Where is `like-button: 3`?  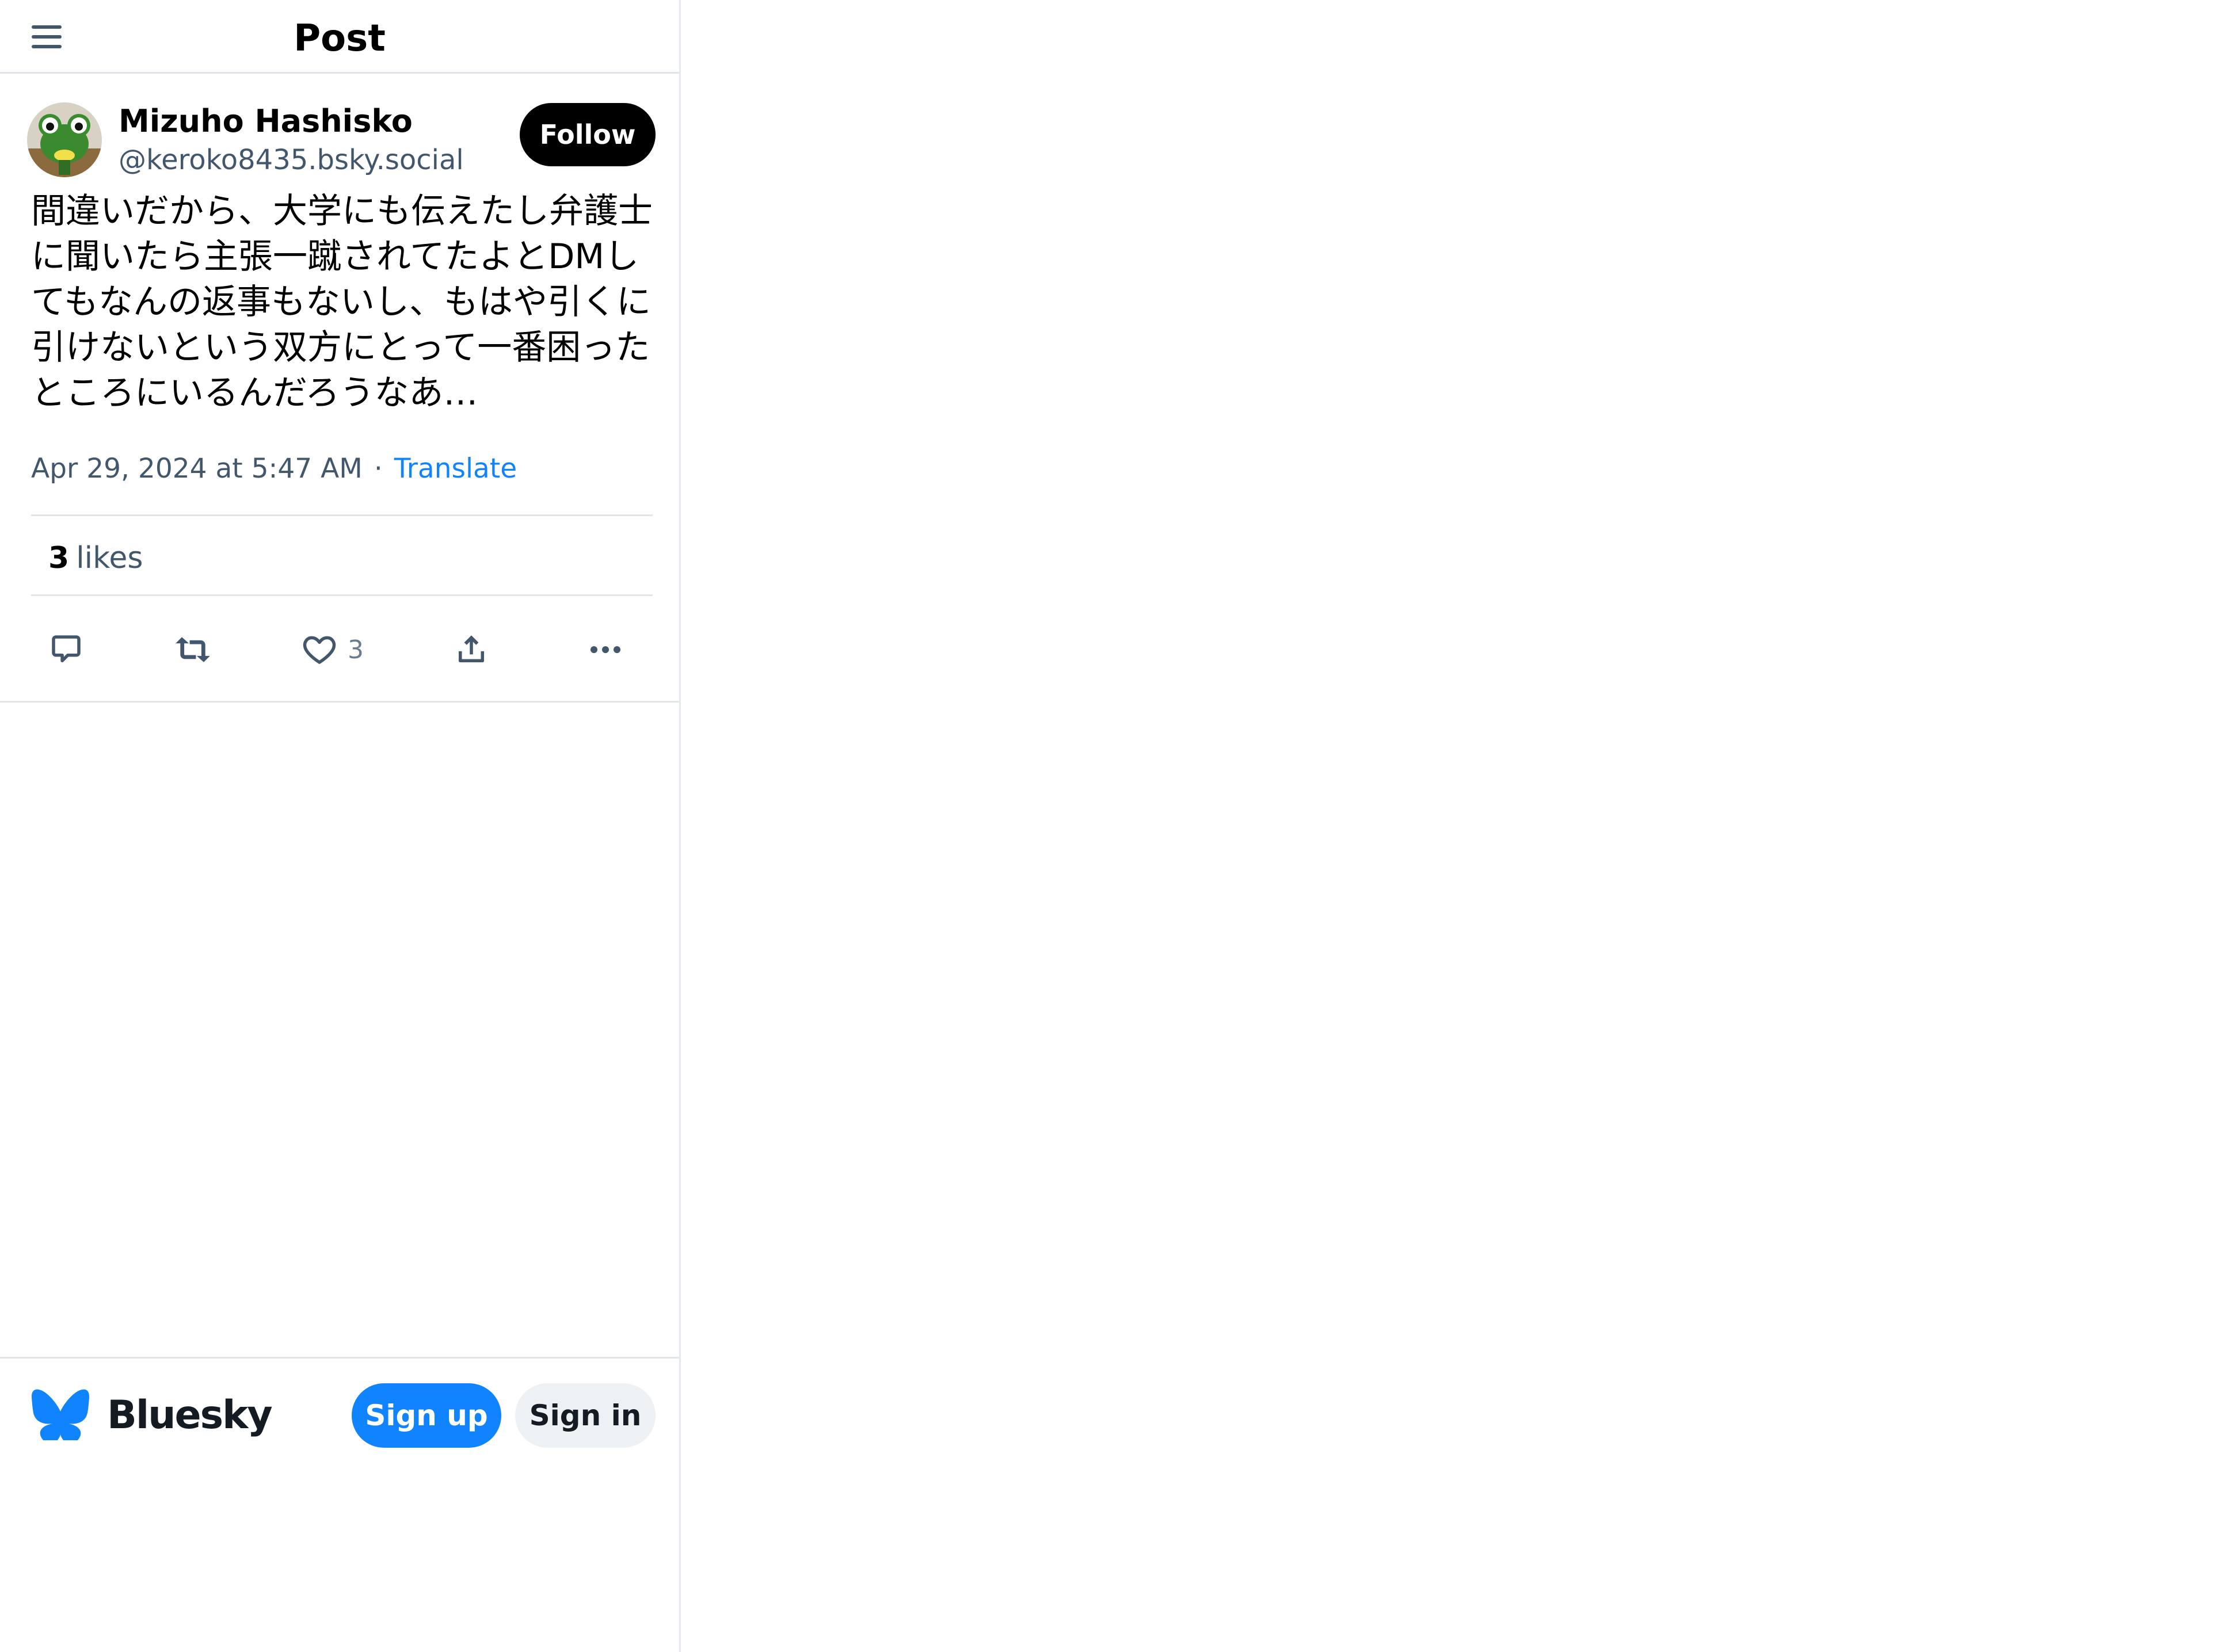 like-button: 3 is located at coordinates (332, 649).